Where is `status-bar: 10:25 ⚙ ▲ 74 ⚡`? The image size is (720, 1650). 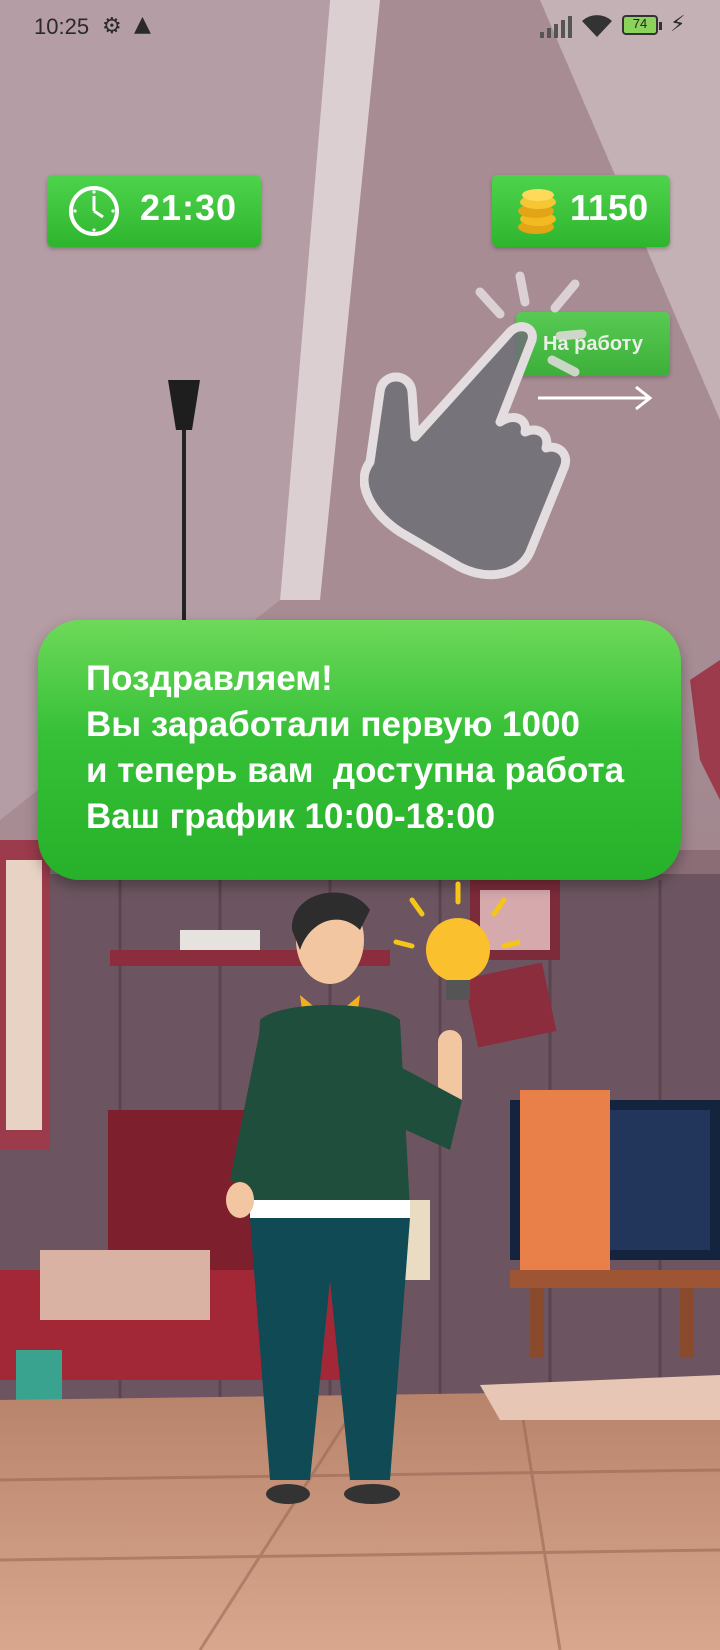
status-bar: 10:25 ⚙ ▲ 74 ⚡ is located at coordinates (360, 28).